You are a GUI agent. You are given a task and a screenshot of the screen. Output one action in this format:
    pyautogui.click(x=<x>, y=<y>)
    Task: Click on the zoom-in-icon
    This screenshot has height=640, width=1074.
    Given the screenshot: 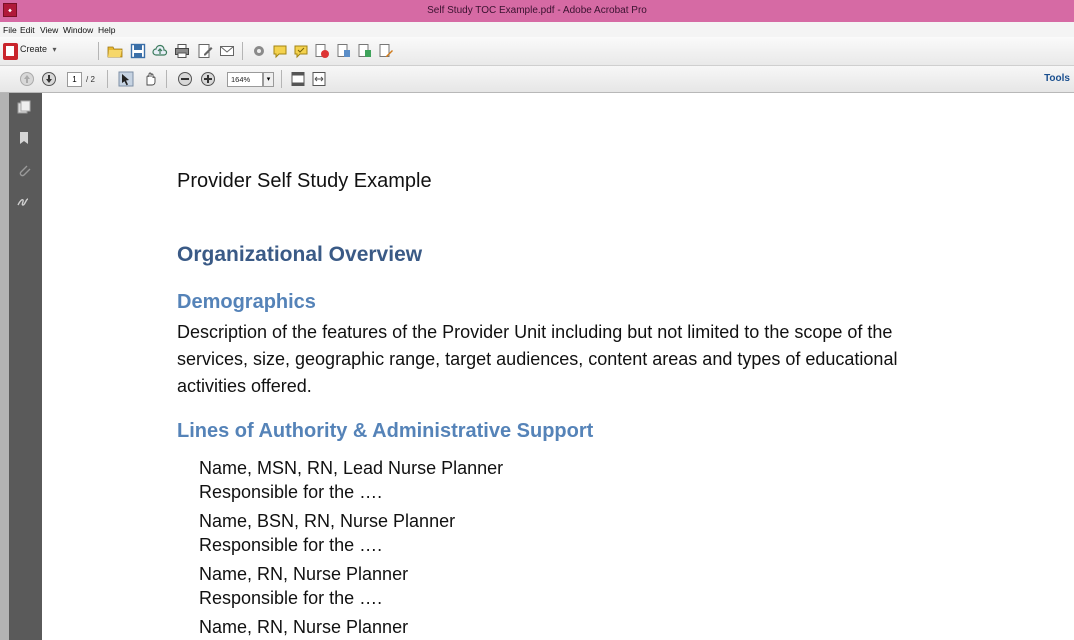 What is the action you would take?
    pyautogui.click(x=208, y=79)
    